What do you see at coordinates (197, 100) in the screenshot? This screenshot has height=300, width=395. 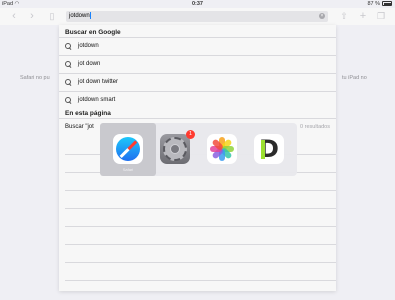 I see `suggestion-item: jotdown smart` at bounding box center [197, 100].